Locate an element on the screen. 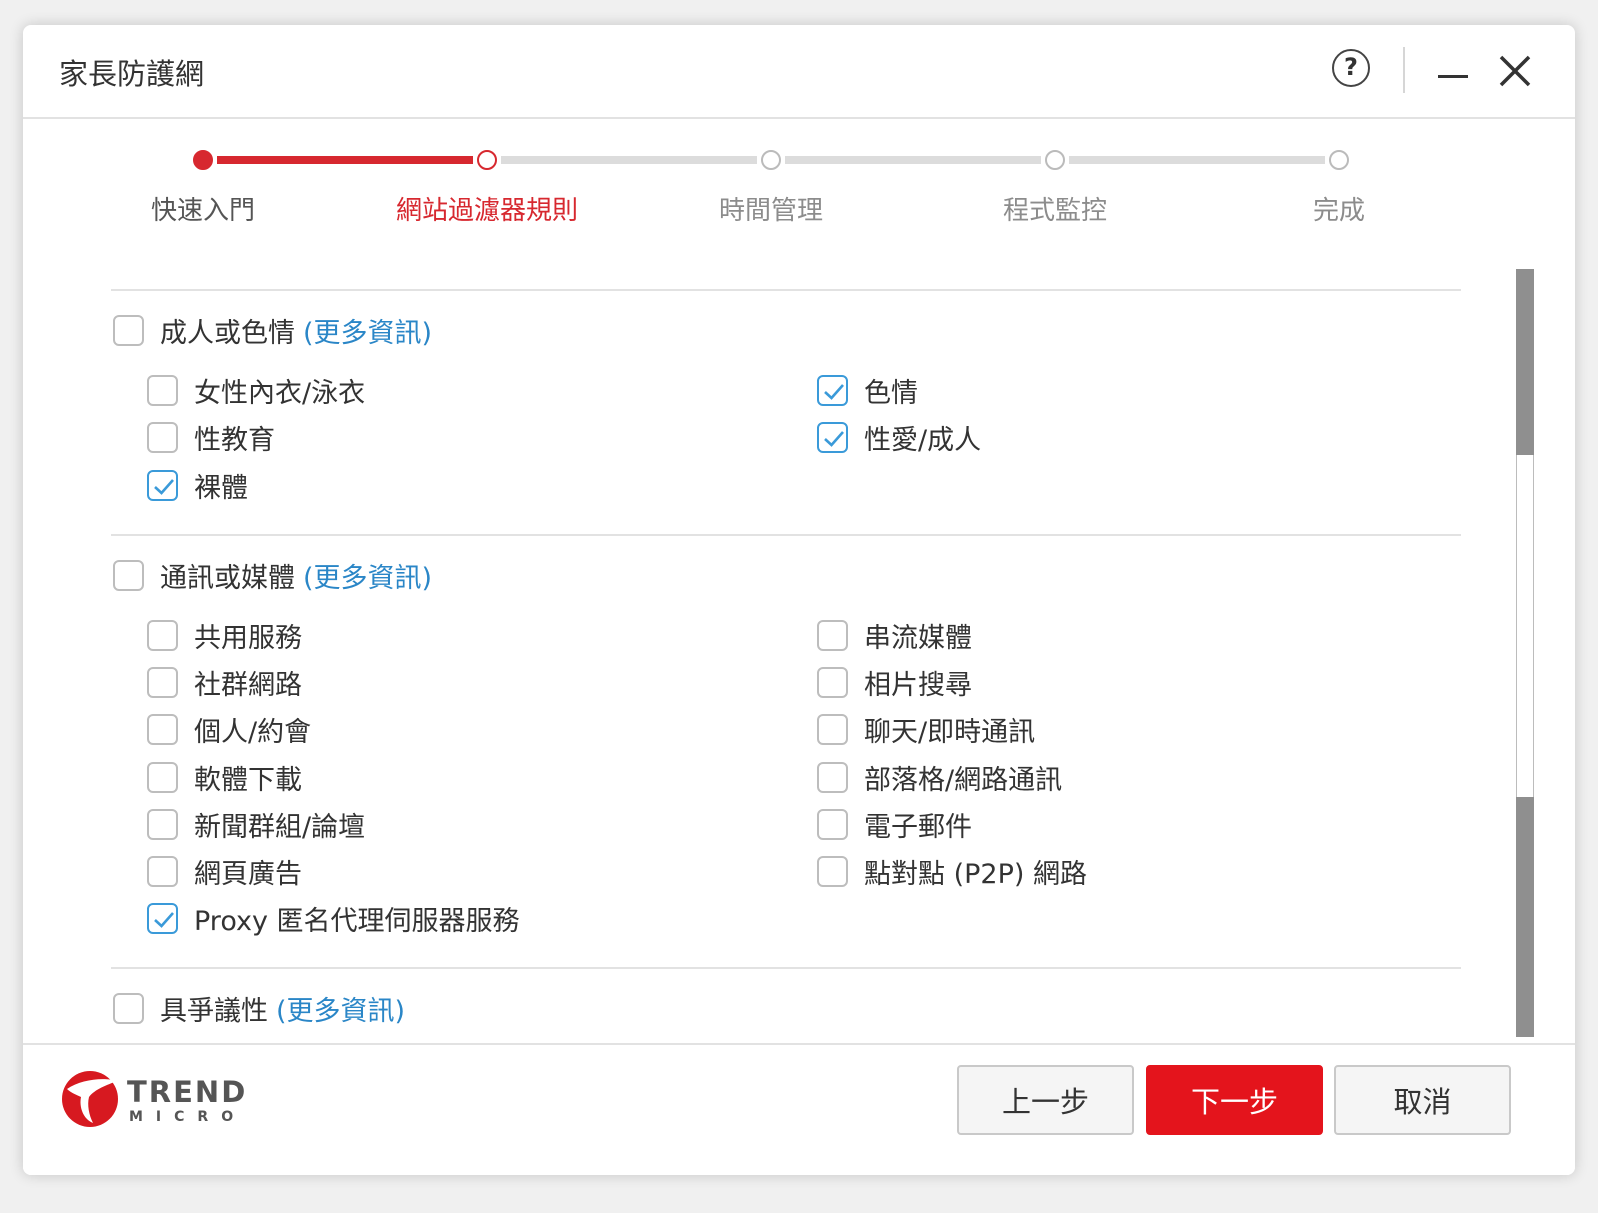  minimize-button is located at coordinates (1453, 70).